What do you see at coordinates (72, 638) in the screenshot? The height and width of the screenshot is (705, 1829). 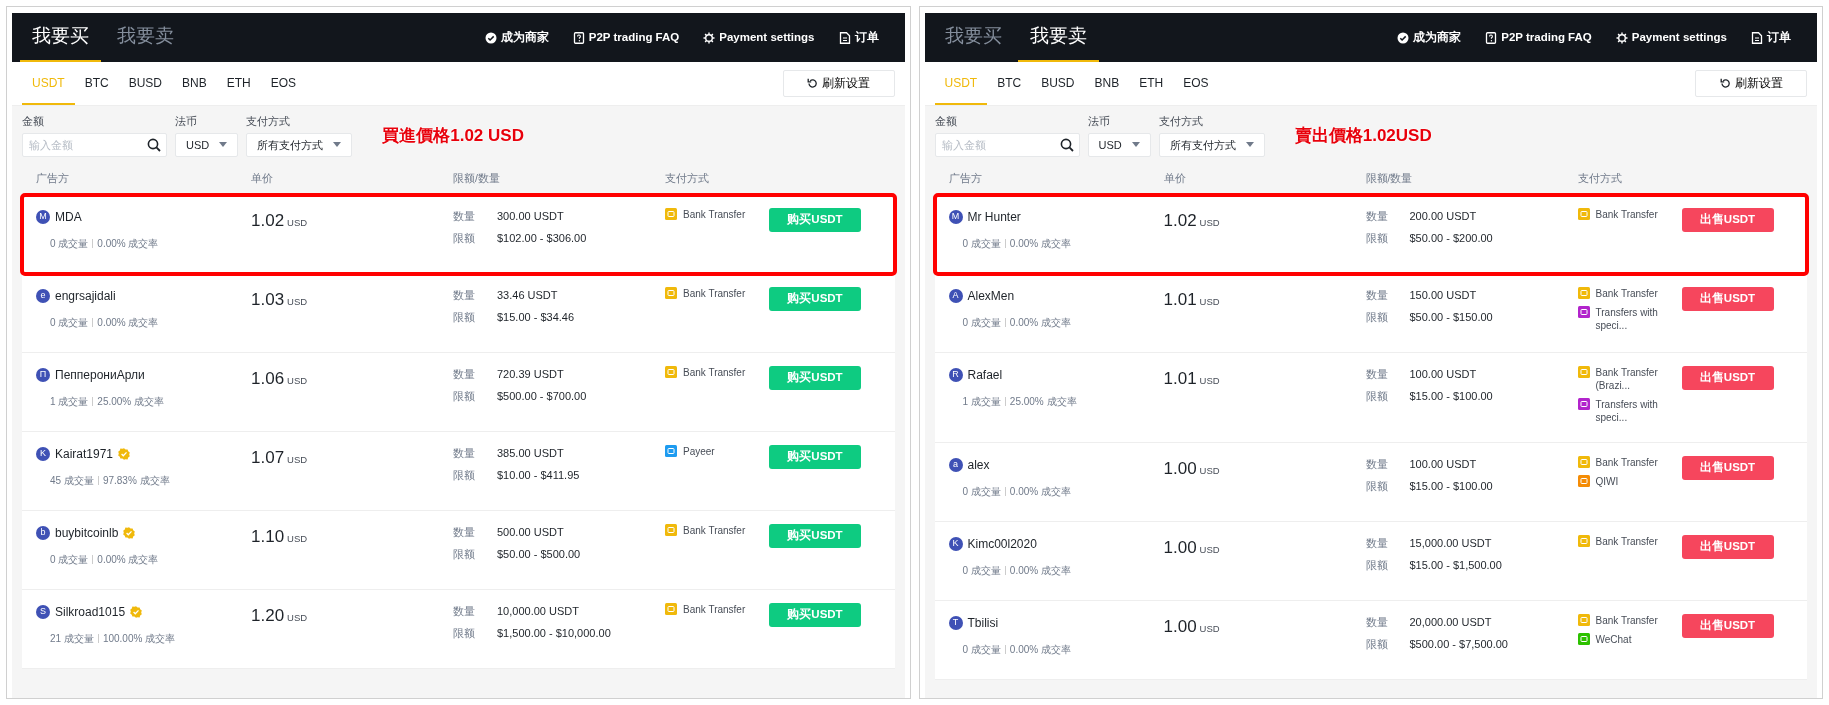 I see `trade-count: 21 成交量` at bounding box center [72, 638].